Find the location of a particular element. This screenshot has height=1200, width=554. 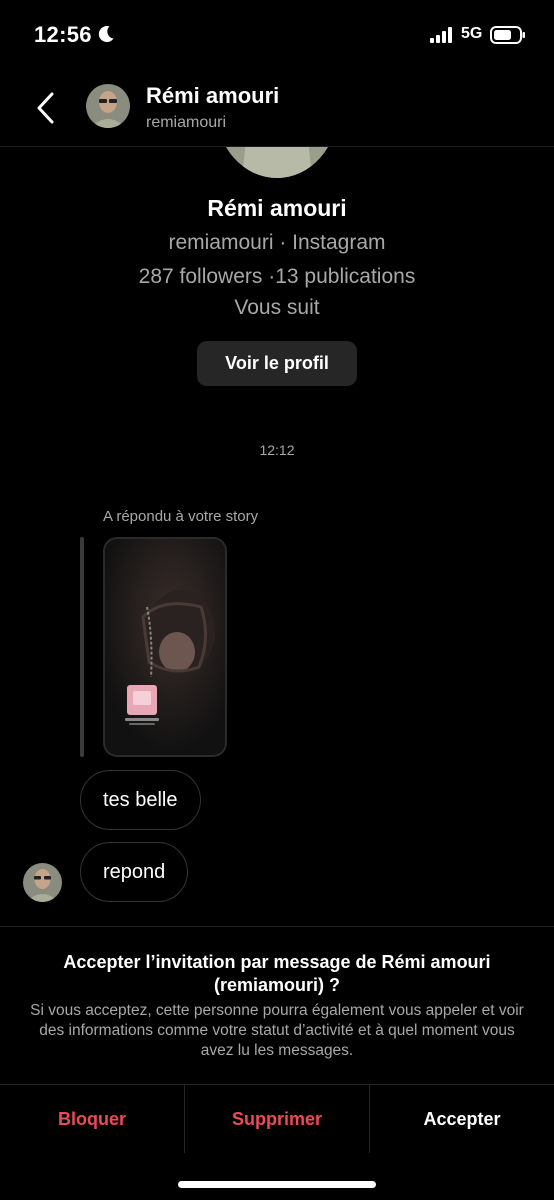

message-timestamp: 12:12 is located at coordinates (277, 450).